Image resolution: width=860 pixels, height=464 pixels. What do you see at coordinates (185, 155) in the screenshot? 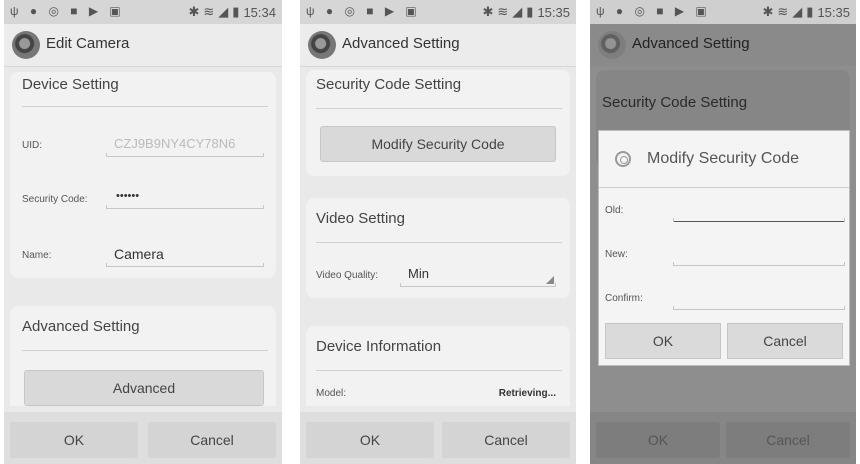
I see `uid-underline` at bounding box center [185, 155].